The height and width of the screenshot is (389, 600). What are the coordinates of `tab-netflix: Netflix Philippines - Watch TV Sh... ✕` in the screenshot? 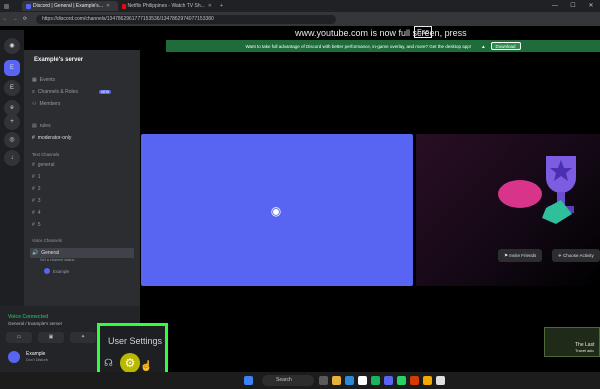 It's located at (167, 6).